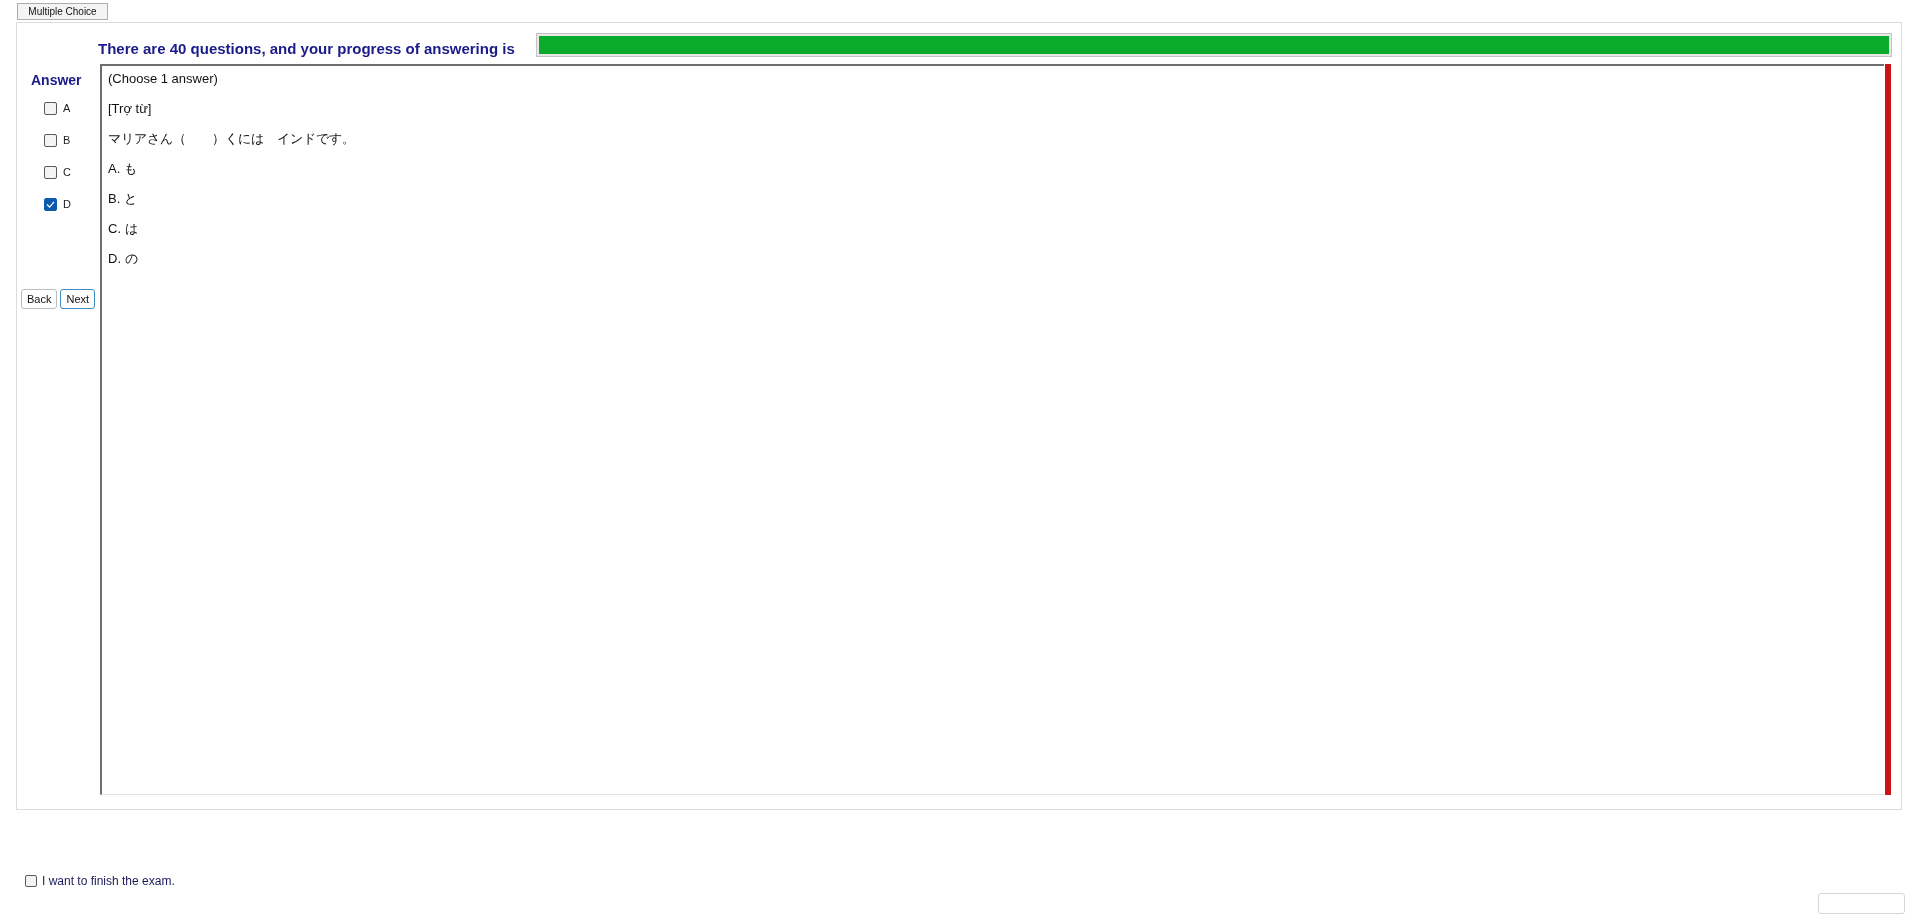 This screenshot has width=1920, height=920. What do you see at coordinates (39, 299) in the screenshot?
I see `back-button: Back` at bounding box center [39, 299].